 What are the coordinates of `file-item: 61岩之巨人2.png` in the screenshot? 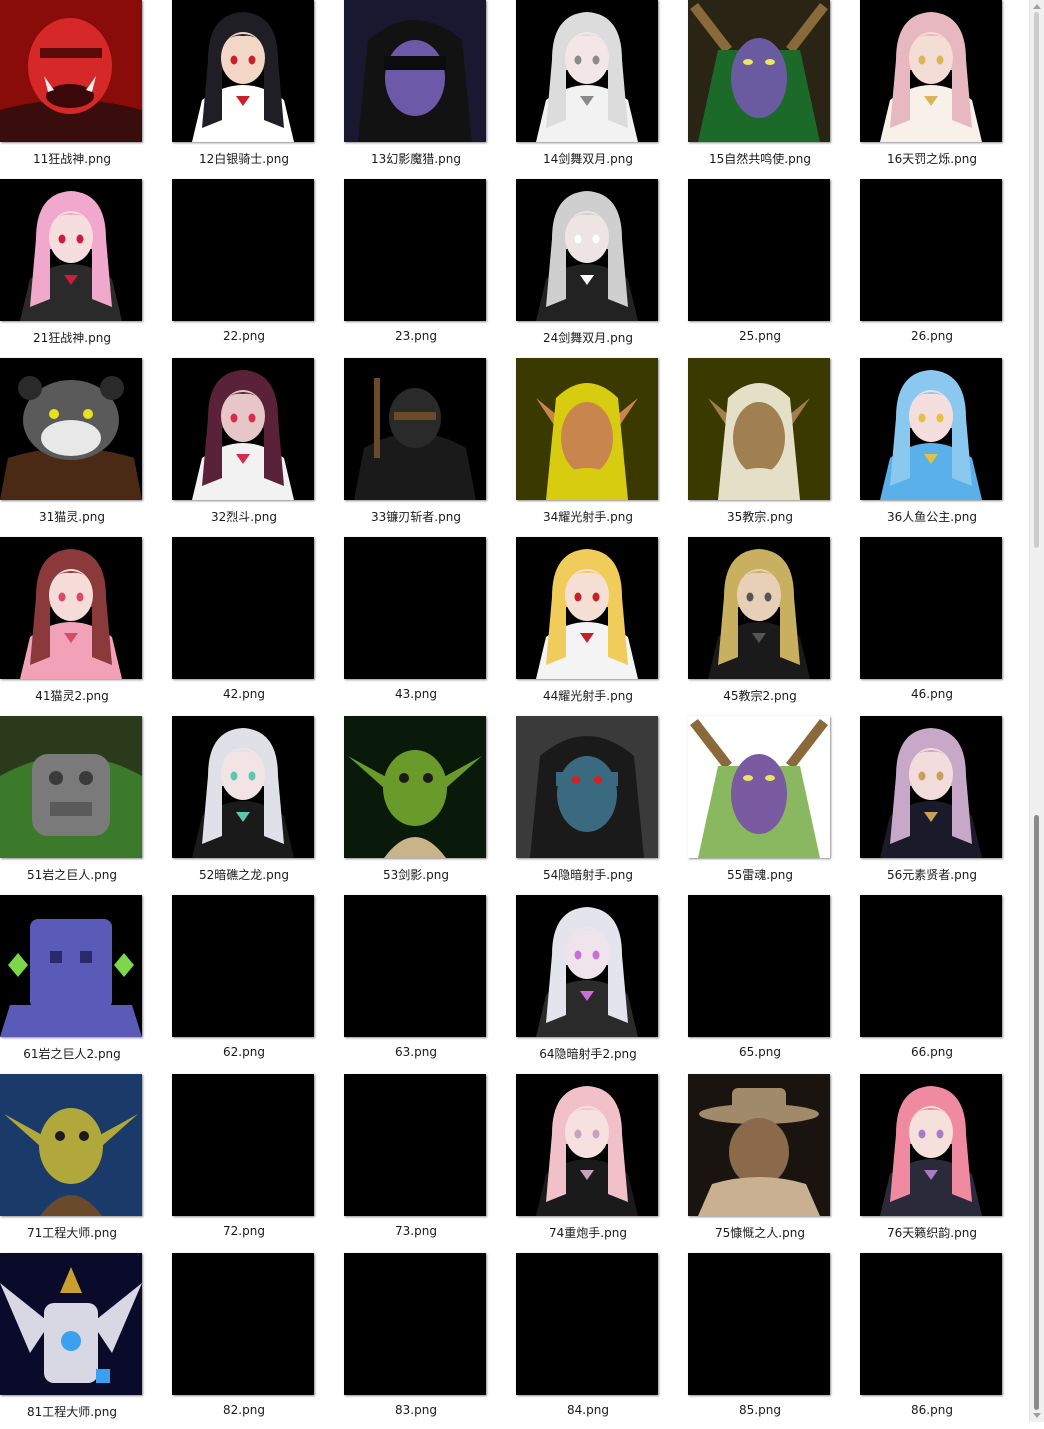 It's located at (72, 983).